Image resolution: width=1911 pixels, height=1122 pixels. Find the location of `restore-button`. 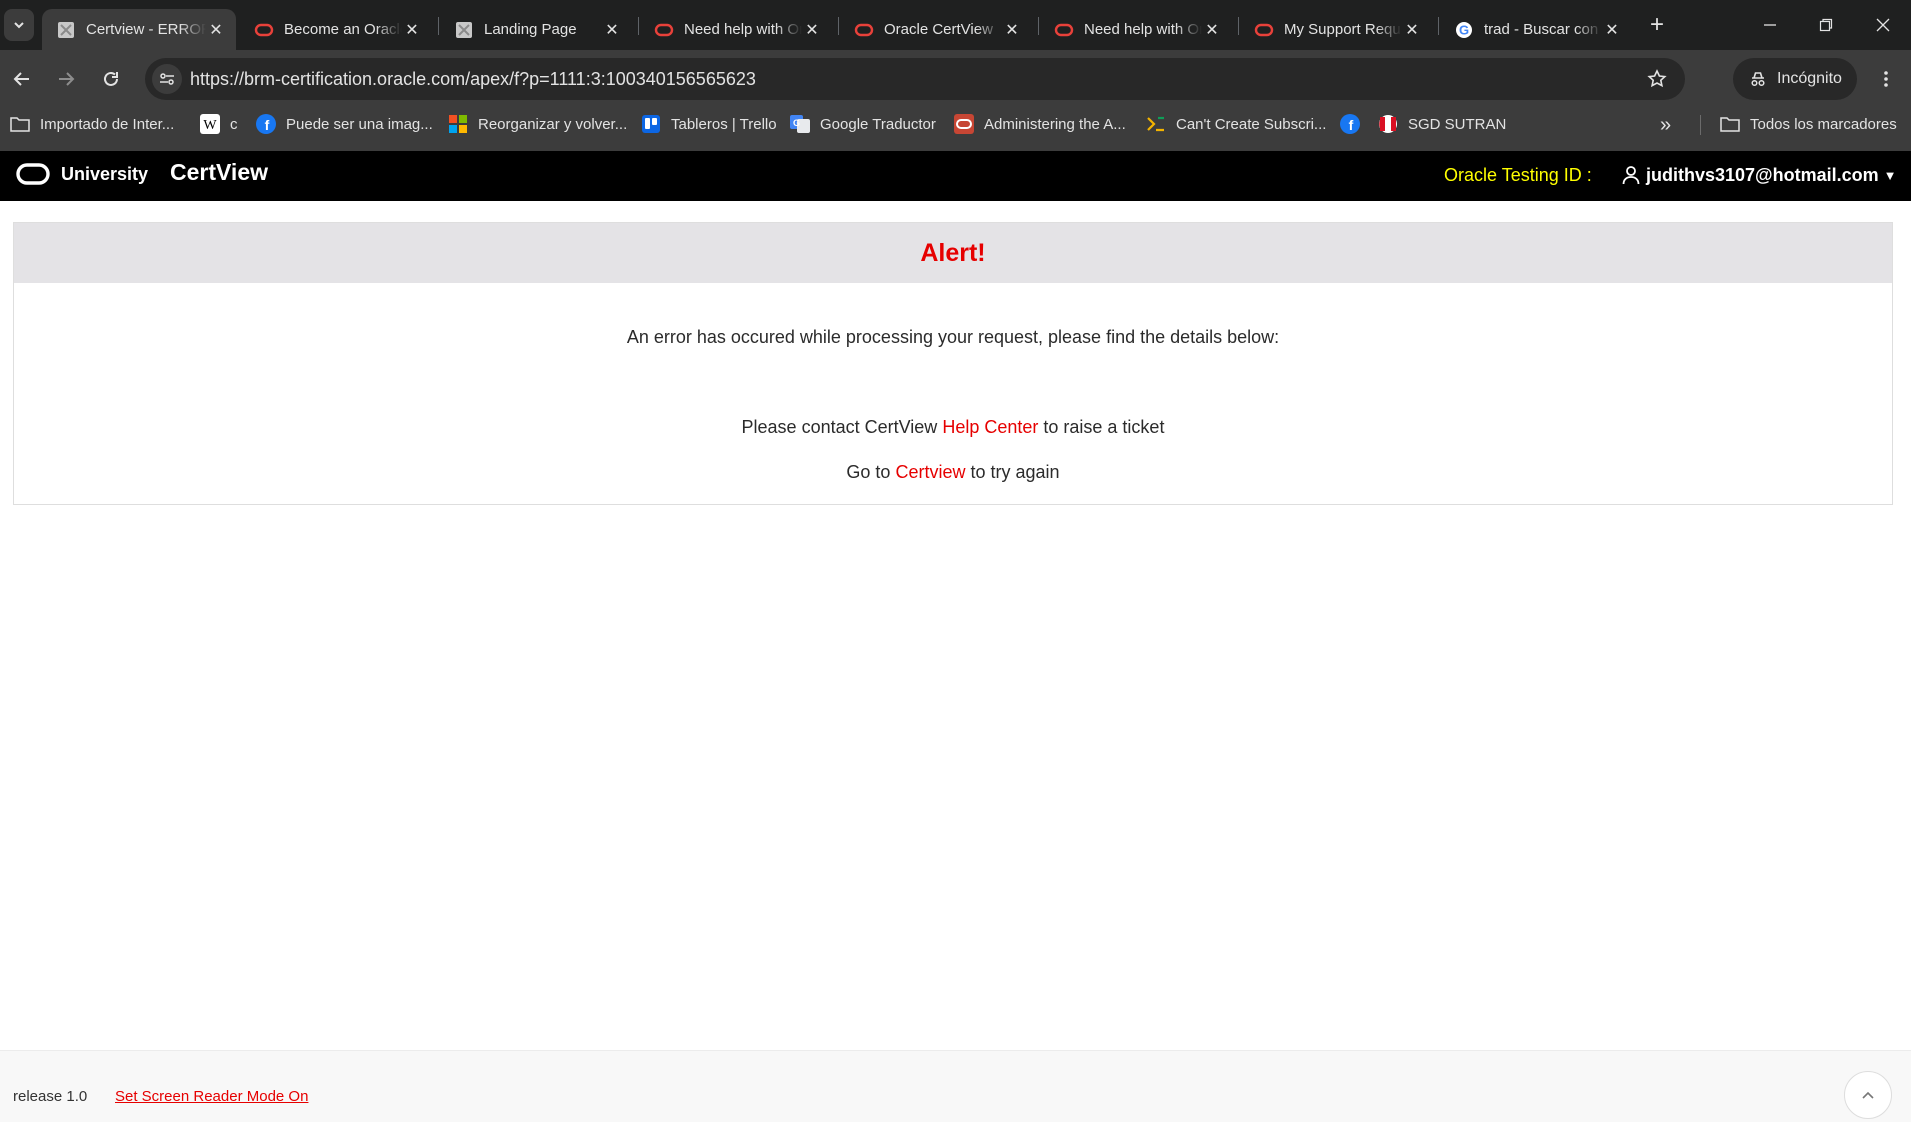

restore-button is located at coordinates (1826, 25).